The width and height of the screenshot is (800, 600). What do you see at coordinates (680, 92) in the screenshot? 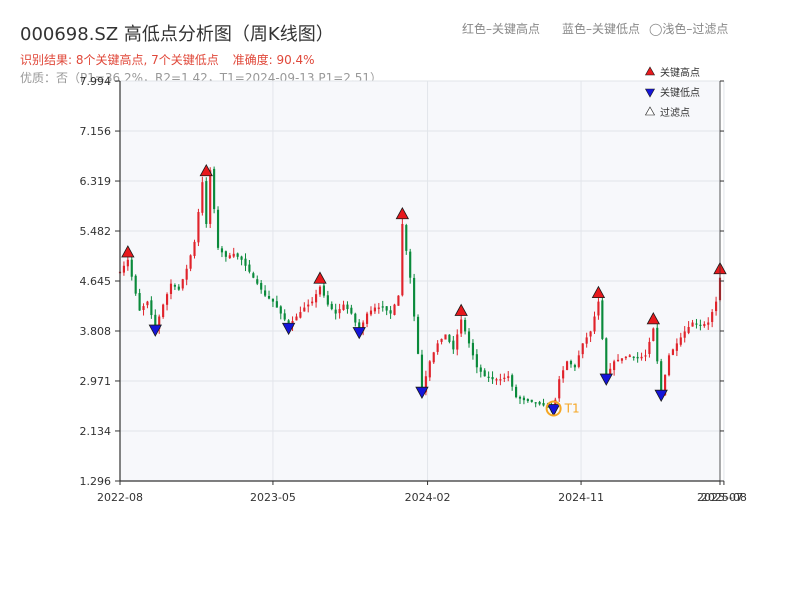
I see `legend-entry-label: 关键低点` at bounding box center [680, 92].